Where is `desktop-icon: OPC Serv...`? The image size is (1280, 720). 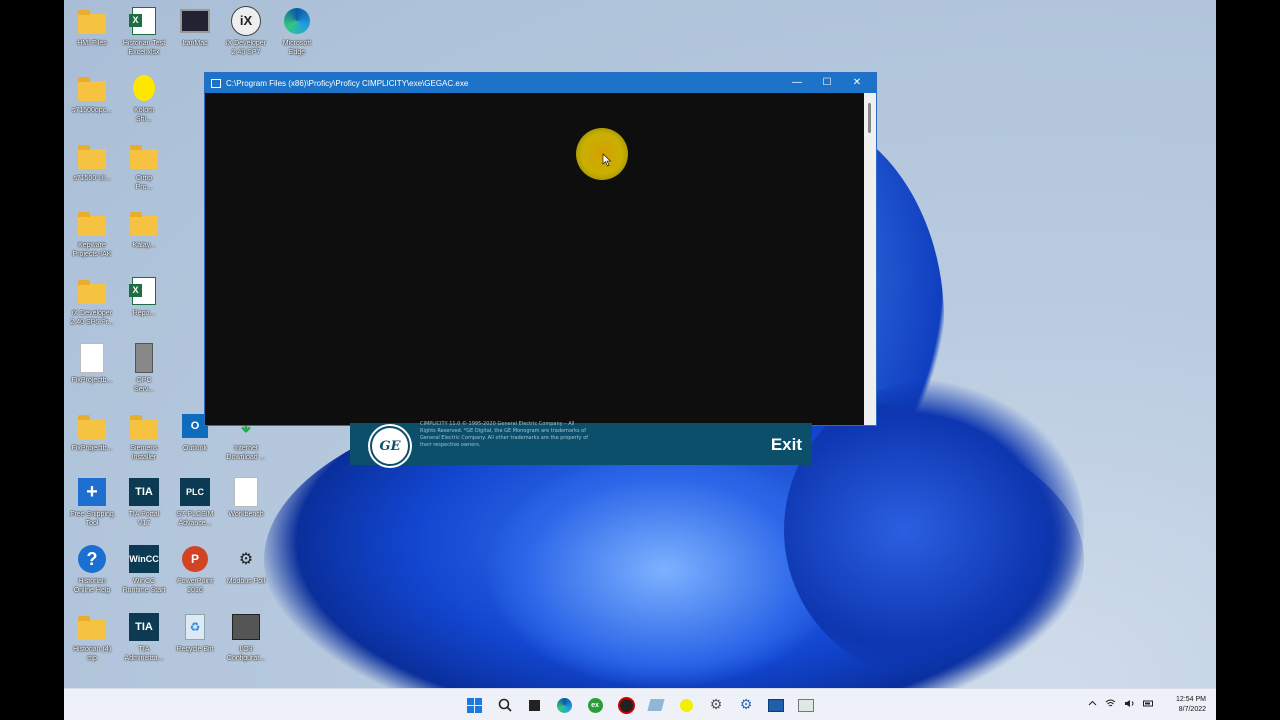 desktop-icon: OPC Serv... is located at coordinates (144, 368).